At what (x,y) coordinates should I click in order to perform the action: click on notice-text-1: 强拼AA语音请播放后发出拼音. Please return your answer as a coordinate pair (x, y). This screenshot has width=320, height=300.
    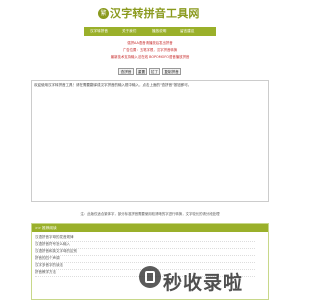
    Looking at the image, I should click on (150, 43).